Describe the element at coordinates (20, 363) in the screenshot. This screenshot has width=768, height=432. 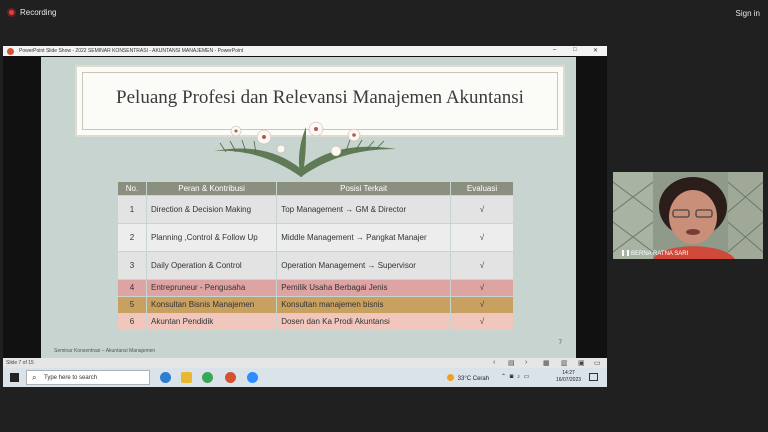
I see `slide-indicator: Slide 7 of 15` at that location.